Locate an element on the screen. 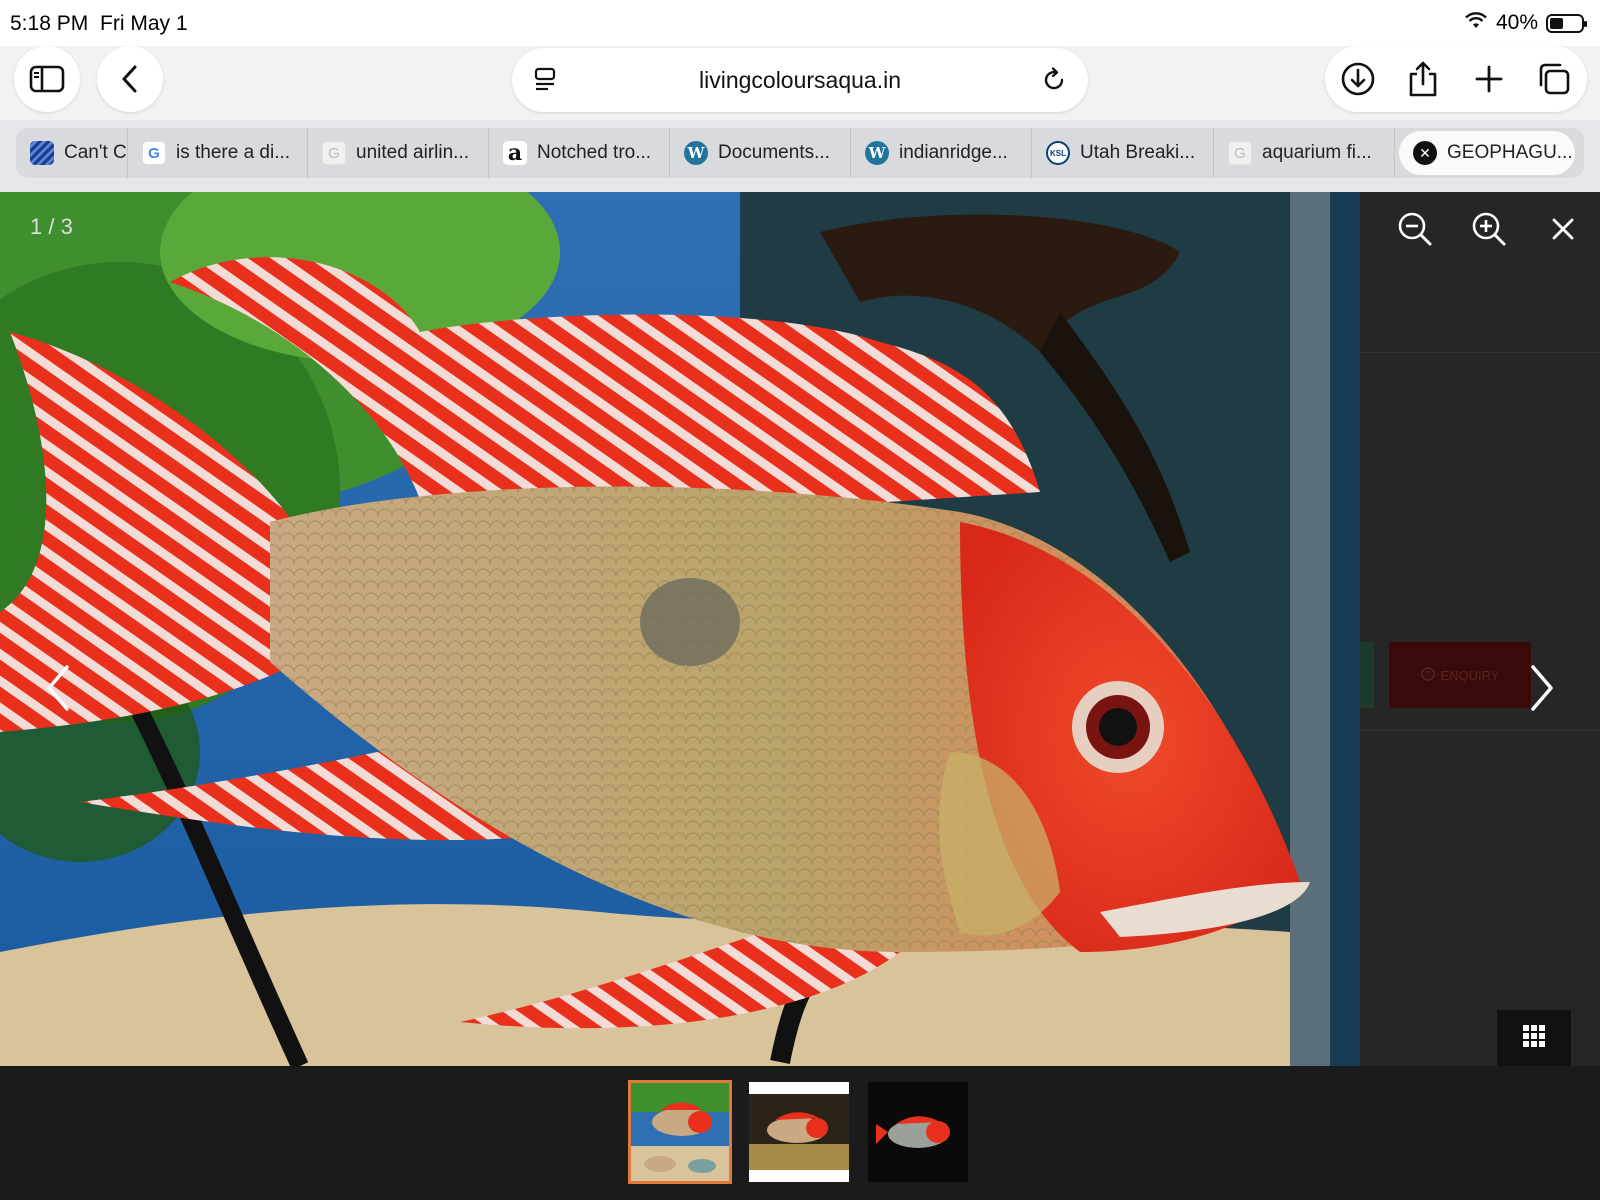  tab-label: Can't C is located at coordinates (95, 152).